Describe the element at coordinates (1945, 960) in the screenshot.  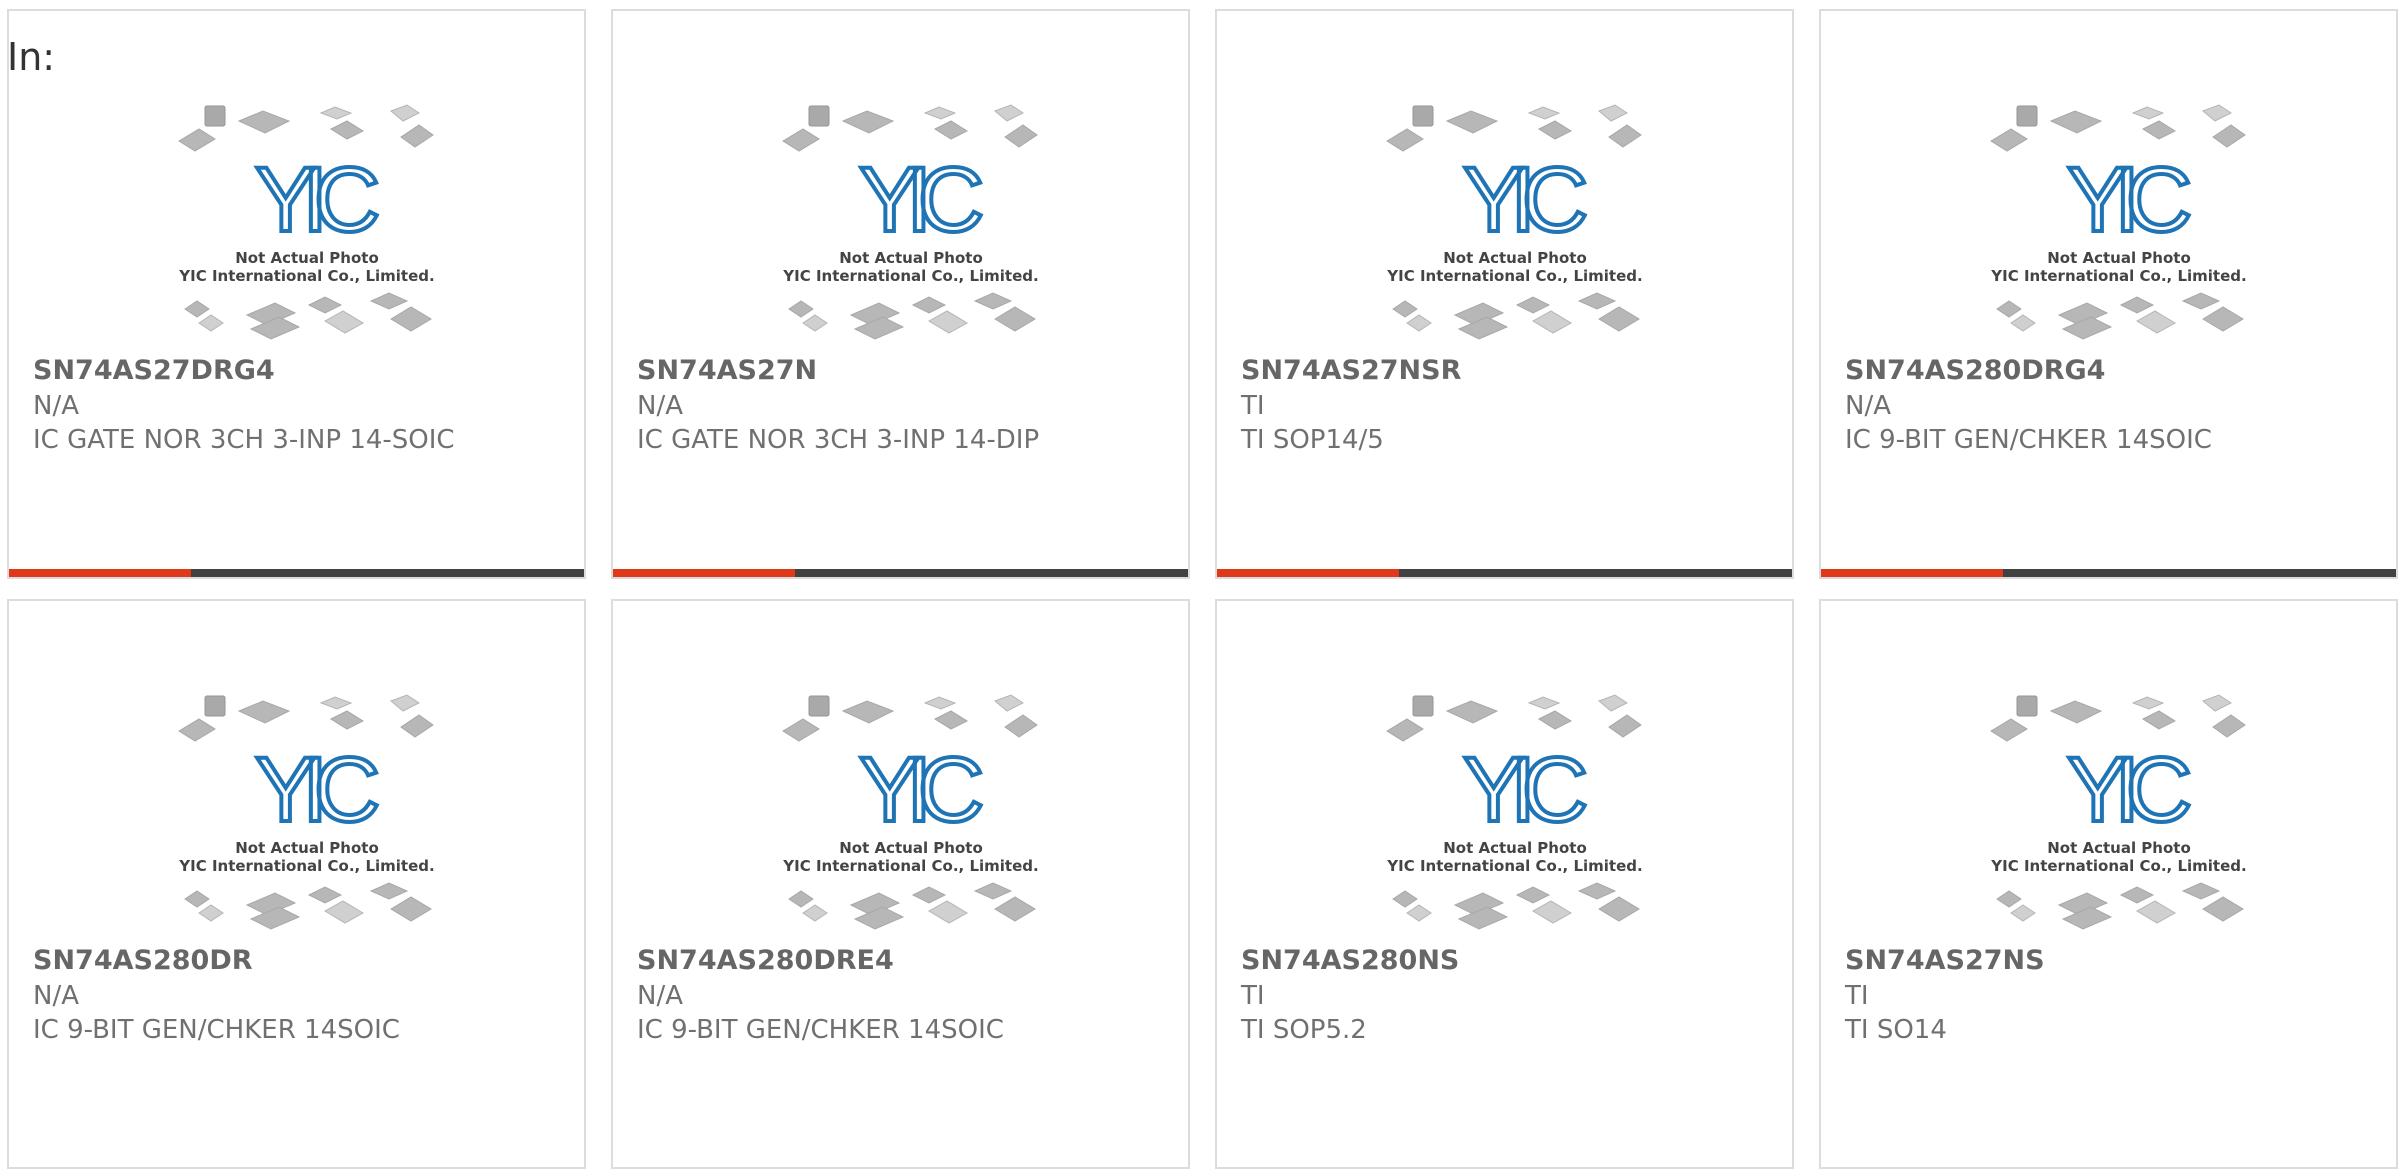
I see `part-number: SN74AS27NS` at that location.